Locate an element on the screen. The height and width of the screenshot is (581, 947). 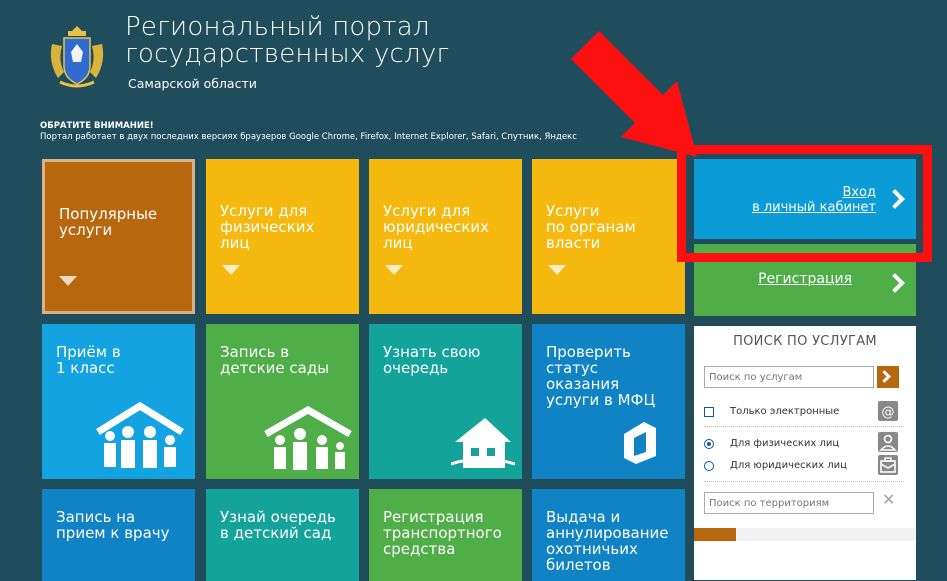
tile-vehicle-registration: Регистрация транспортного средства is located at coordinates (445, 535).